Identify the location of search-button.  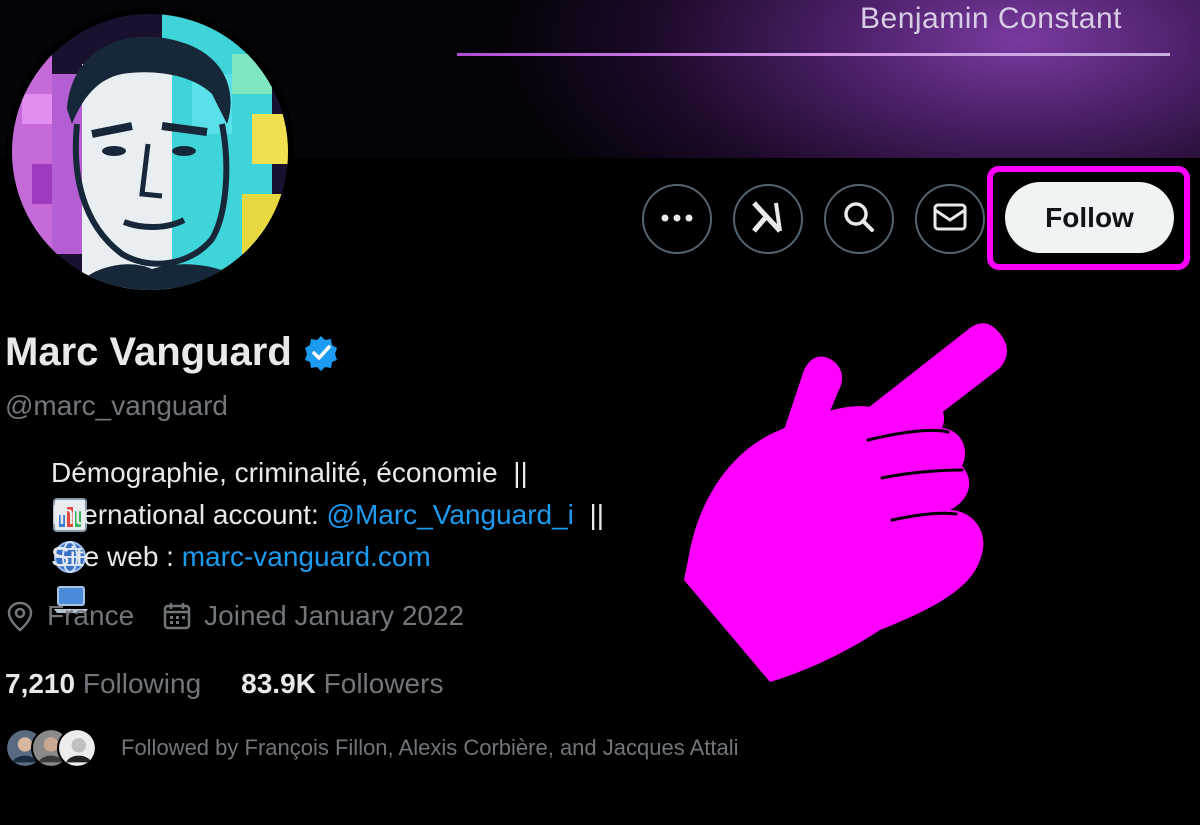
(859, 219).